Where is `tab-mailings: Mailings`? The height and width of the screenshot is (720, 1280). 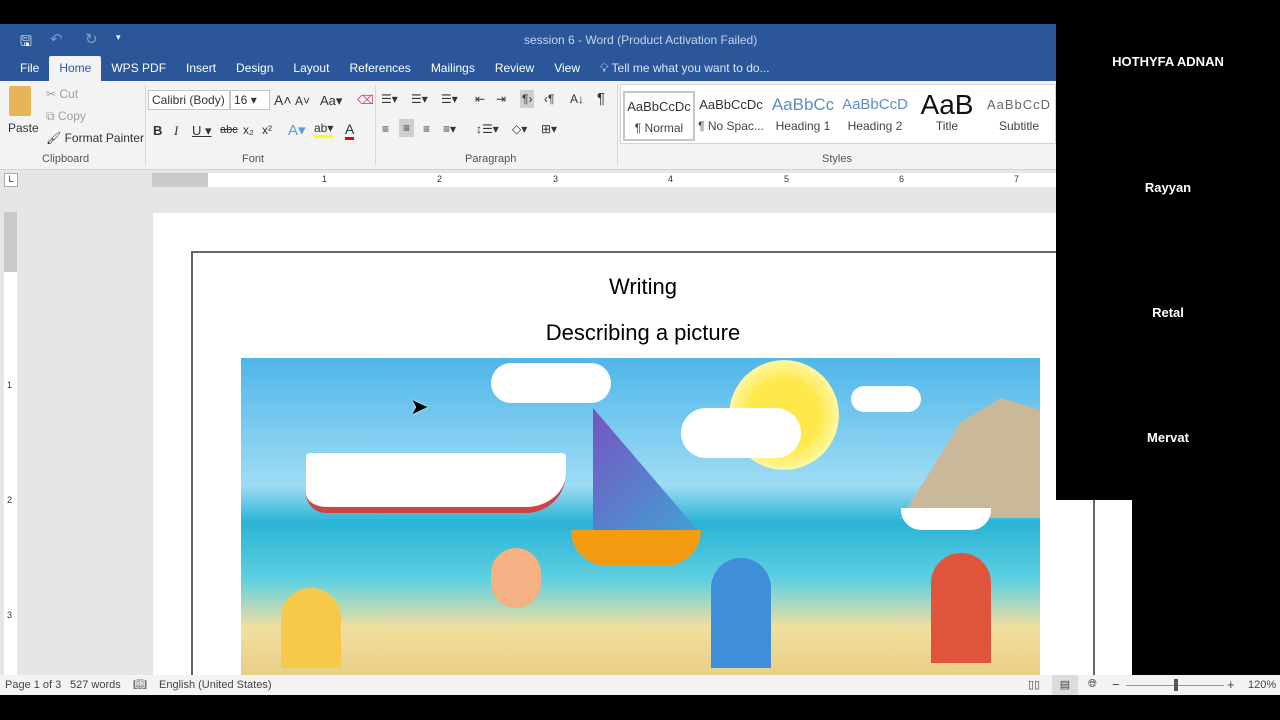 tab-mailings: Mailings is located at coordinates (453, 68).